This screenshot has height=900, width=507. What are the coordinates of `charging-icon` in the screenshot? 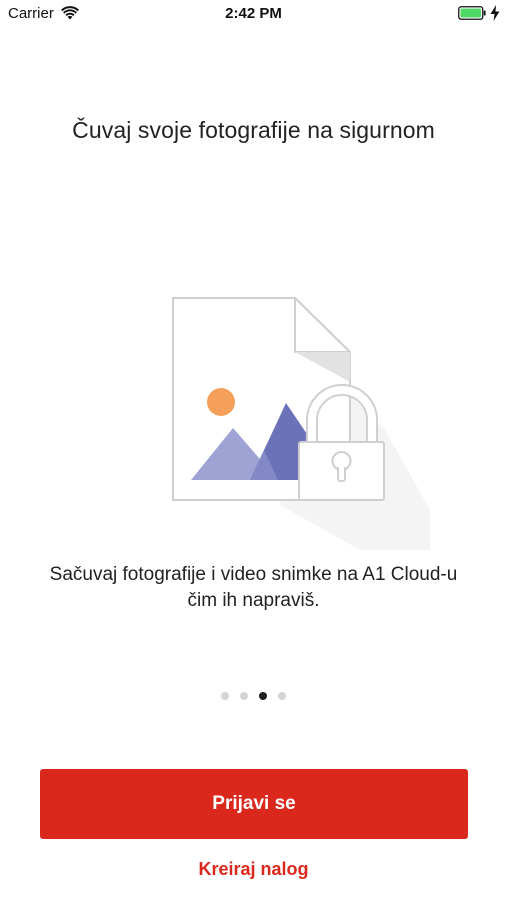 It's located at (495, 13).